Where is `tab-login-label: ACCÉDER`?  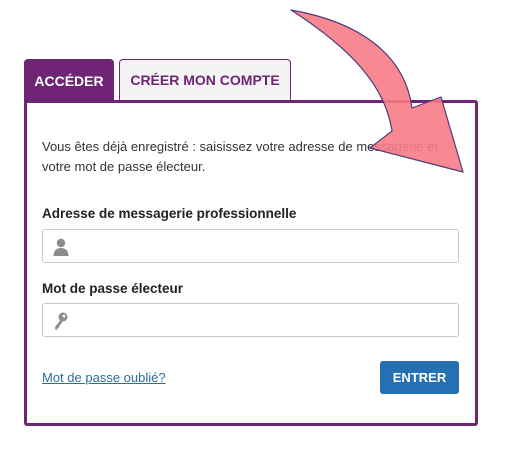
tab-login-label: ACCÉDER is located at coordinates (69, 80).